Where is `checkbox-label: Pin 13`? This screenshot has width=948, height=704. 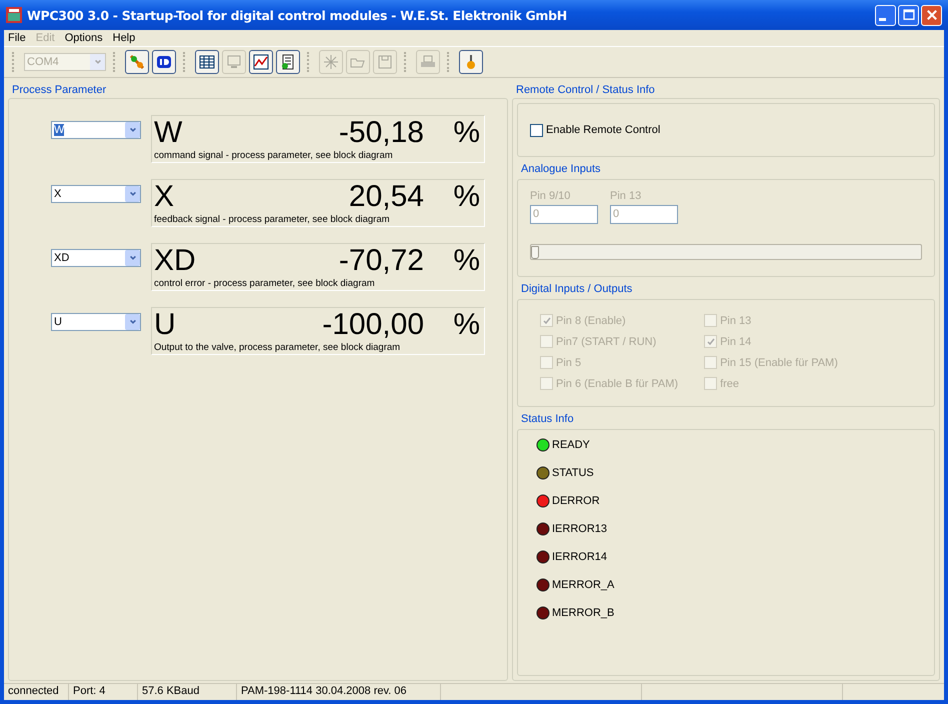
checkbox-label: Pin 13 is located at coordinates (736, 320).